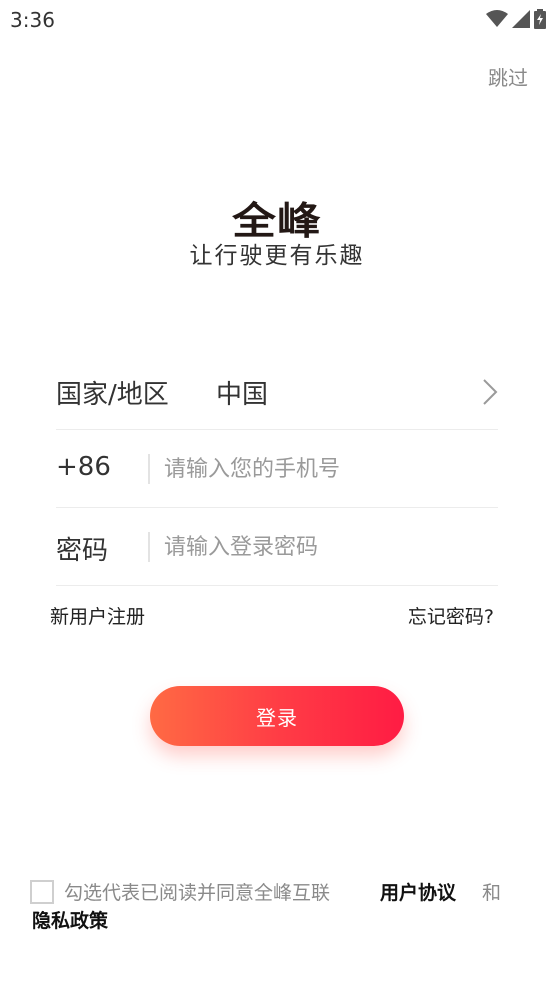  Describe the element at coordinates (82, 551) in the screenshot. I see `password-label: 密码` at that location.